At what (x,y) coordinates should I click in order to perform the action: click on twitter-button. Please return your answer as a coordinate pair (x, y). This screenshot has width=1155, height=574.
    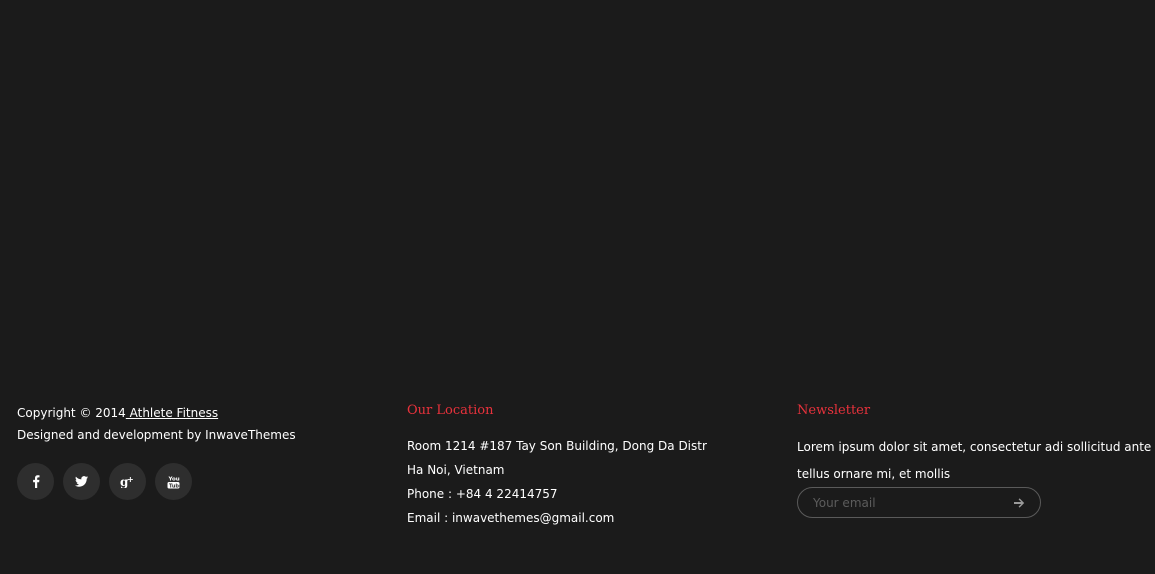
    Looking at the image, I should click on (81, 481).